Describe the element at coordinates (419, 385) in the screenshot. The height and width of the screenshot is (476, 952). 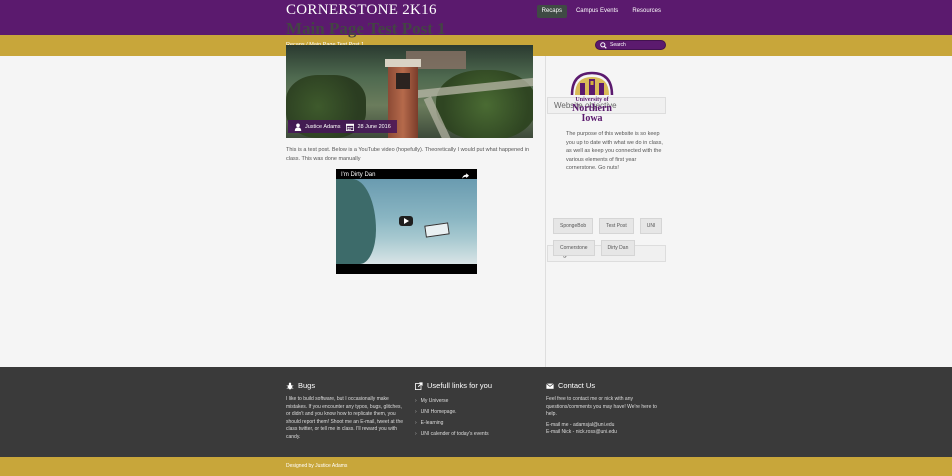
I see `external-link-icon` at that location.